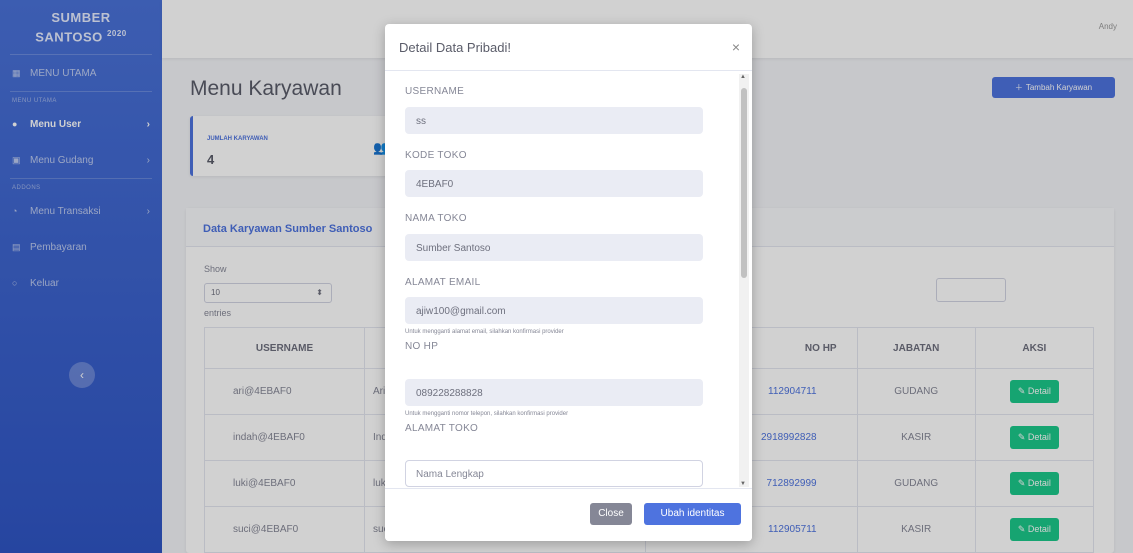 The height and width of the screenshot is (553, 1133). What do you see at coordinates (743, 77) in the screenshot?
I see `scroll-up-icon: ▲` at bounding box center [743, 77].